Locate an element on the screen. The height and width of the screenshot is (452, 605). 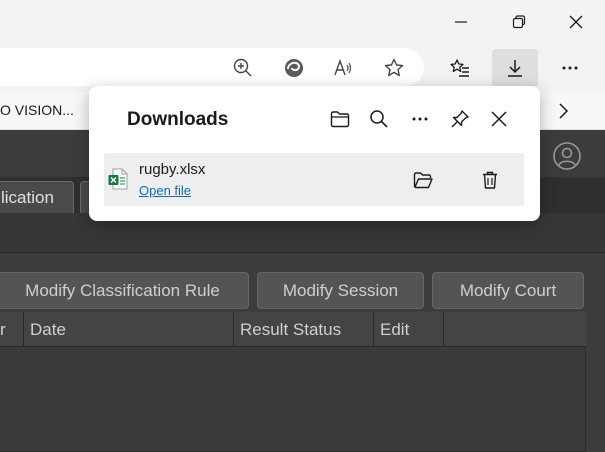
settings-more-button is located at coordinates (570, 68).